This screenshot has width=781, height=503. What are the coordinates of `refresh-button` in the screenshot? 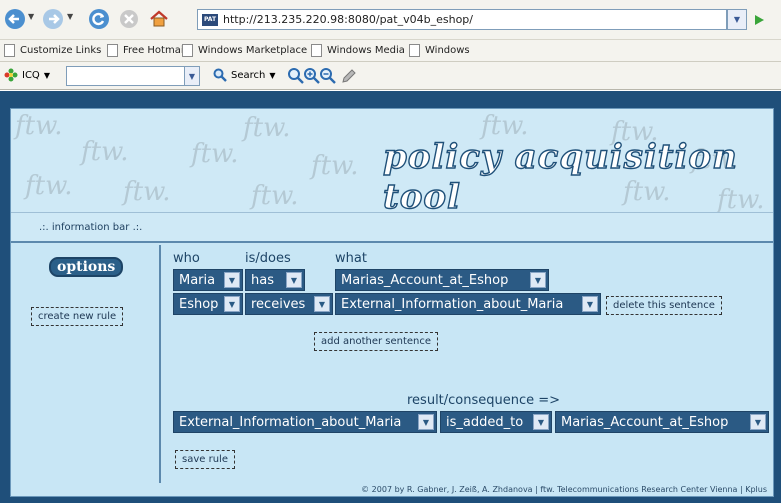 It's located at (99, 19).